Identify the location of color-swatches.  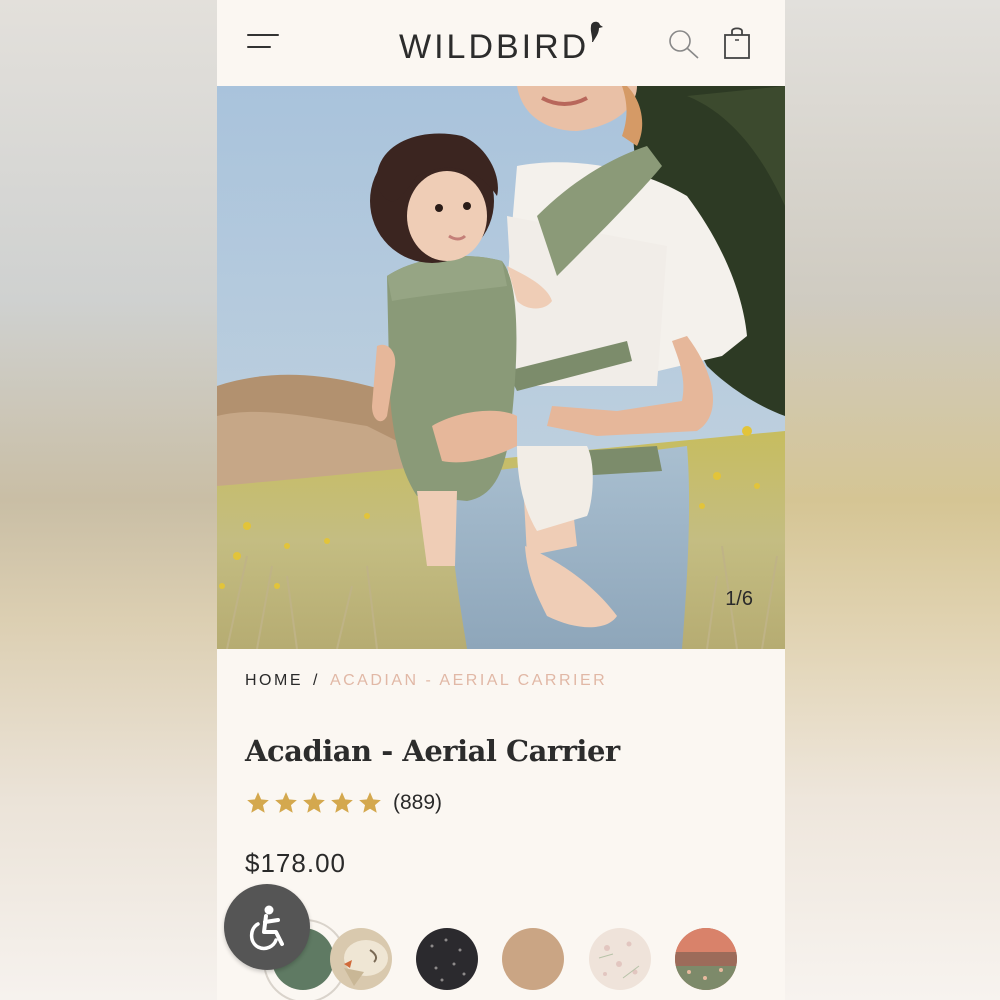
(513, 959).